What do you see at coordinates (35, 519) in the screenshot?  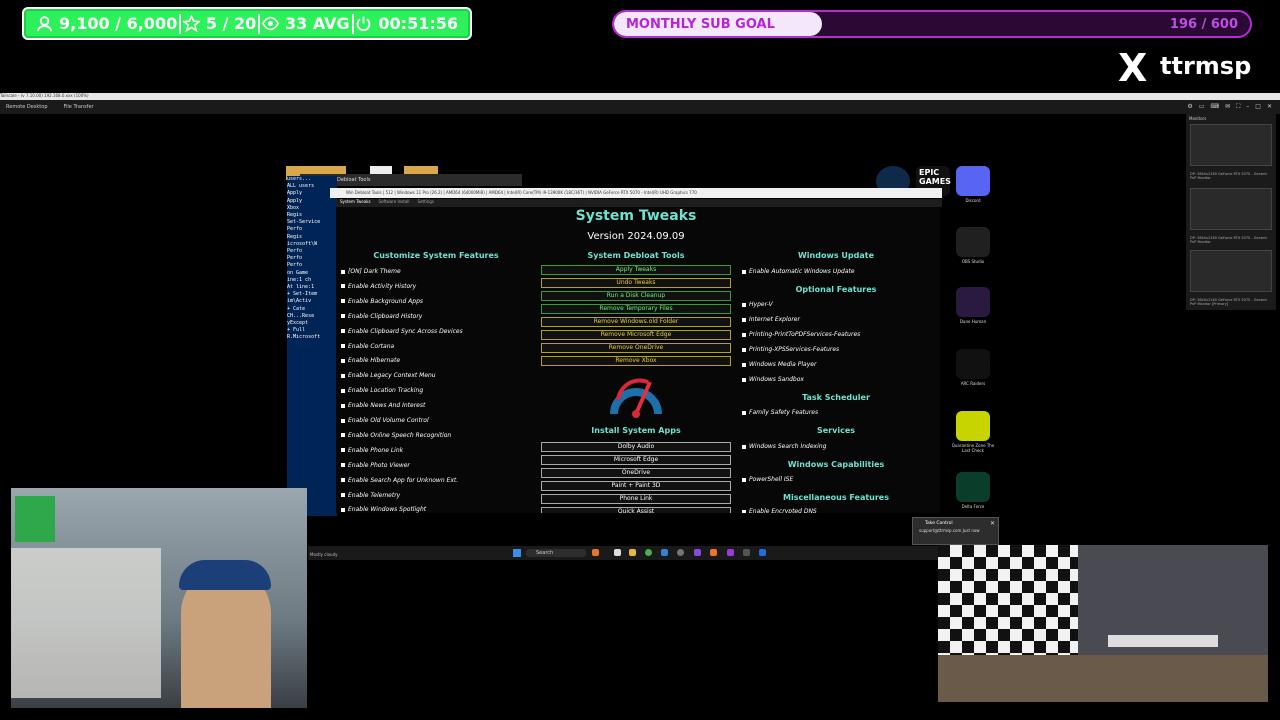 I see `poster` at bounding box center [35, 519].